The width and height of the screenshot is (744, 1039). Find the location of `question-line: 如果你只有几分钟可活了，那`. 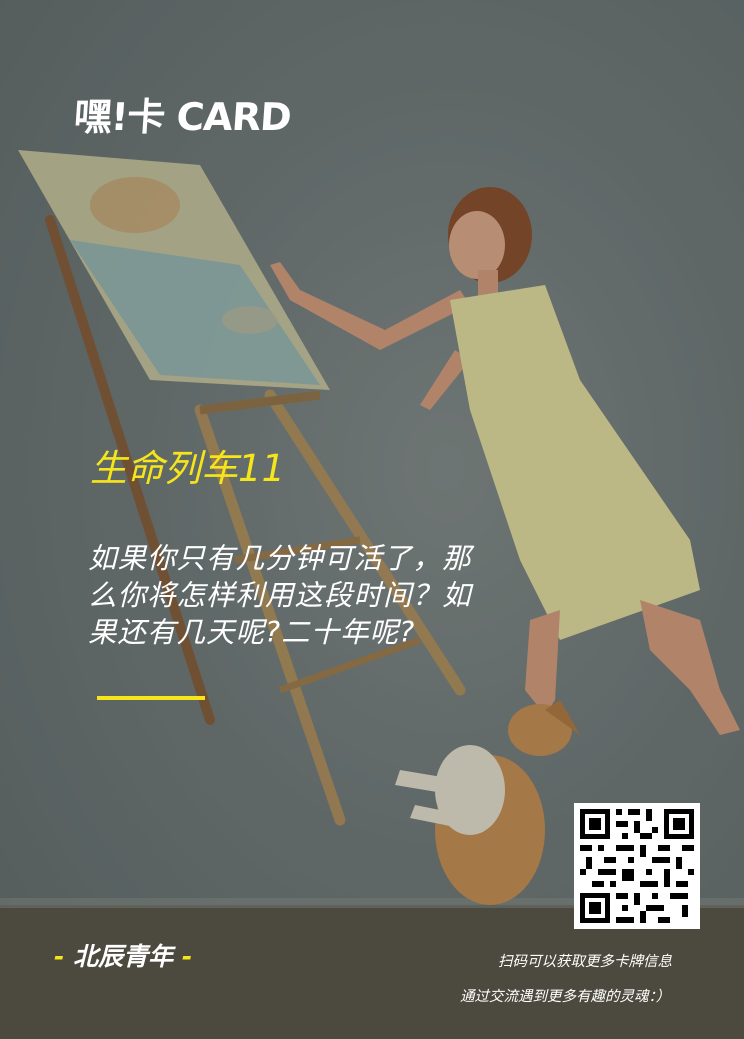

question-line: 如果你只有几分钟可活了，那 is located at coordinates (280, 558).